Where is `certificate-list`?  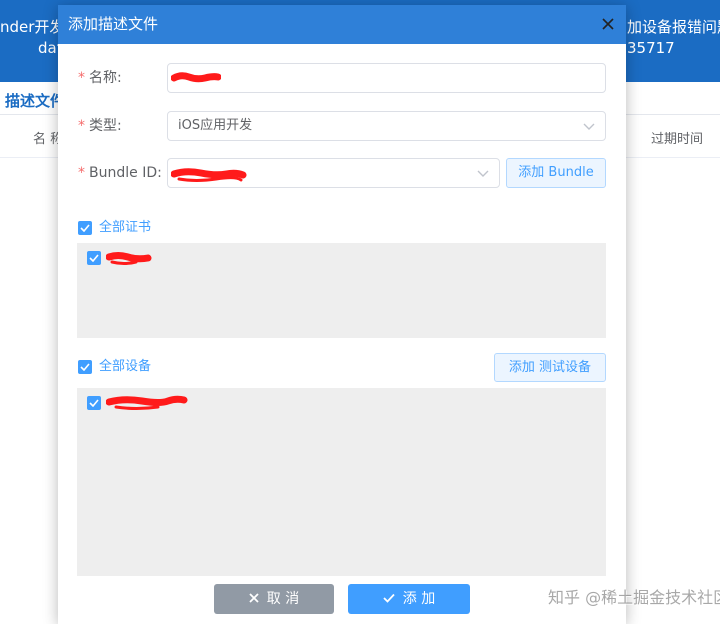 certificate-list is located at coordinates (341, 290).